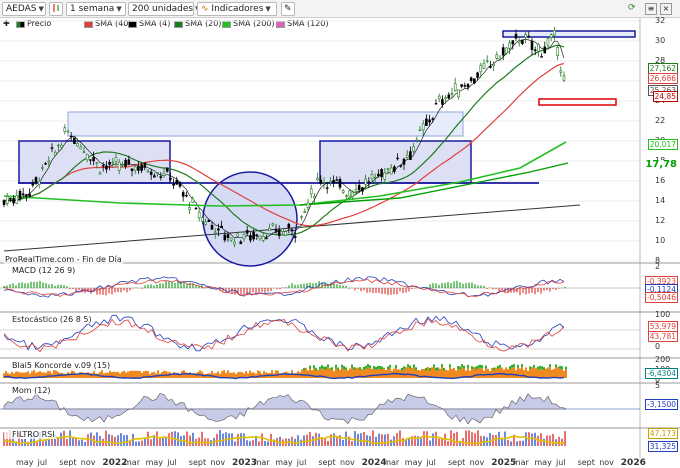 The image size is (680, 468). What do you see at coordinates (395, 162) in the screenshot?
I see `range-box-2024` at bounding box center [395, 162].